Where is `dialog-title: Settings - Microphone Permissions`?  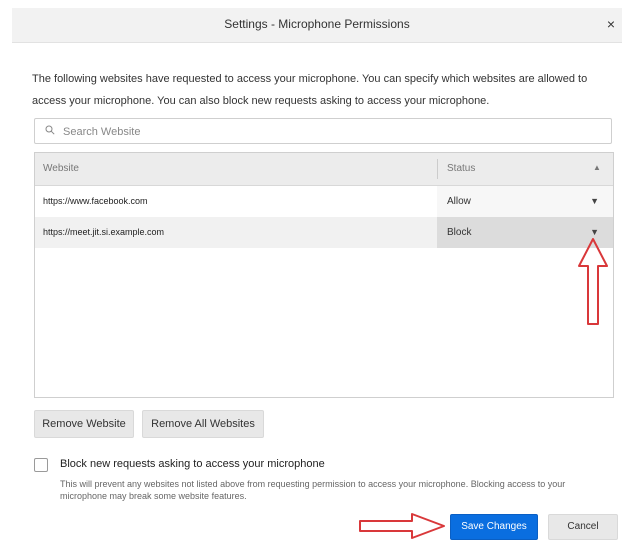 dialog-title: Settings - Microphone Permissions is located at coordinates (317, 24).